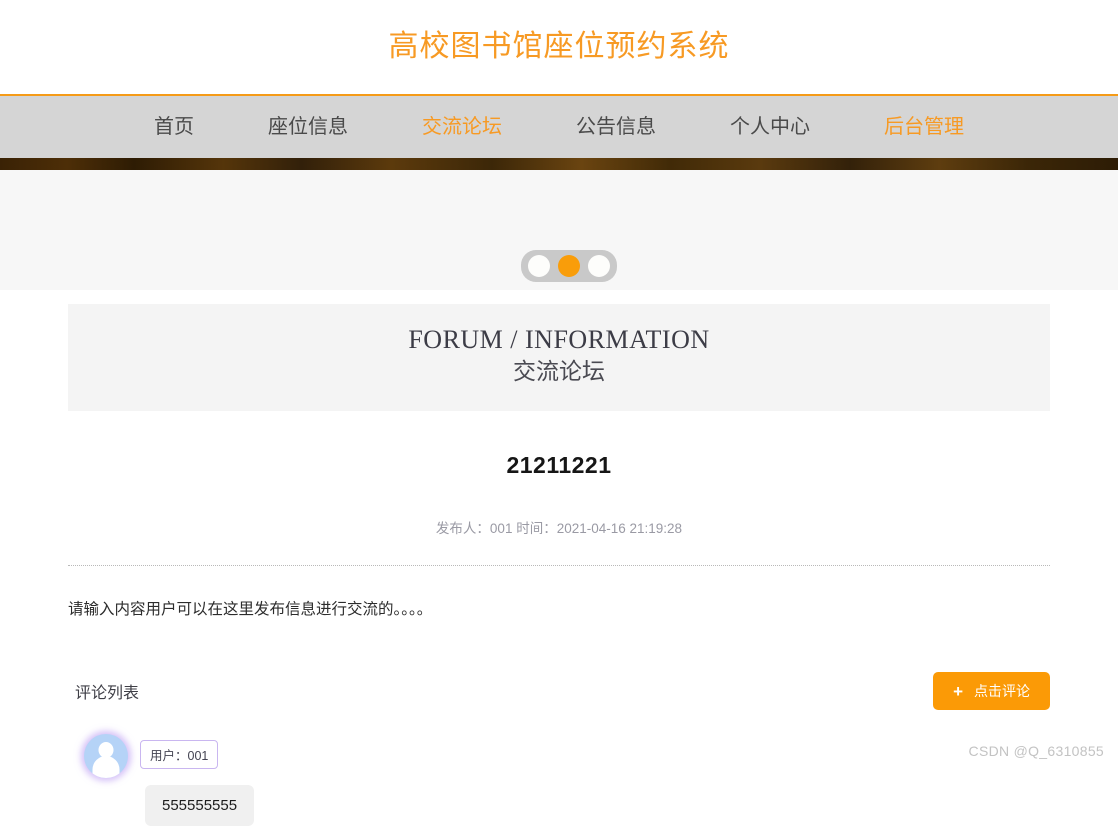 Image resolution: width=1118 pixels, height=826 pixels. What do you see at coordinates (559, 371) in the screenshot?
I see `forum-header-chinese: 交流论坛` at bounding box center [559, 371].